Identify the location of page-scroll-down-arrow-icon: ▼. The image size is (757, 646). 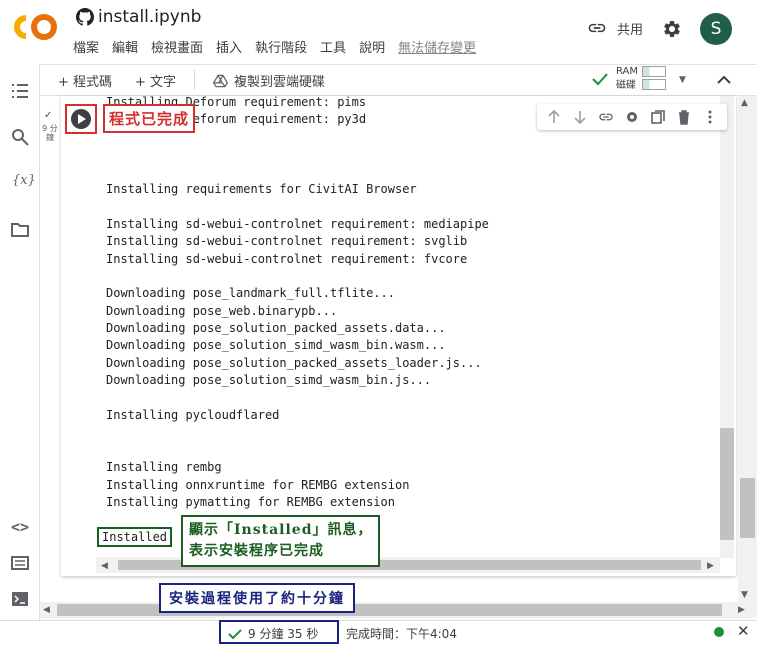
(744, 595).